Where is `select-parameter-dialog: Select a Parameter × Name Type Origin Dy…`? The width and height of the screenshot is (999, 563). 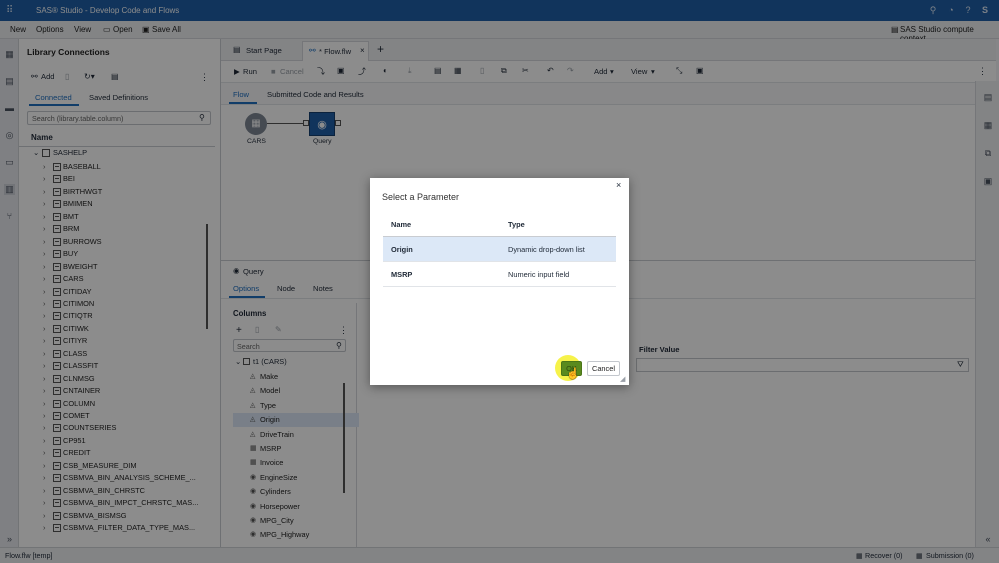 select-parameter-dialog: Select a Parameter × Name Type Origin Dy… is located at coordinates (499, 281).